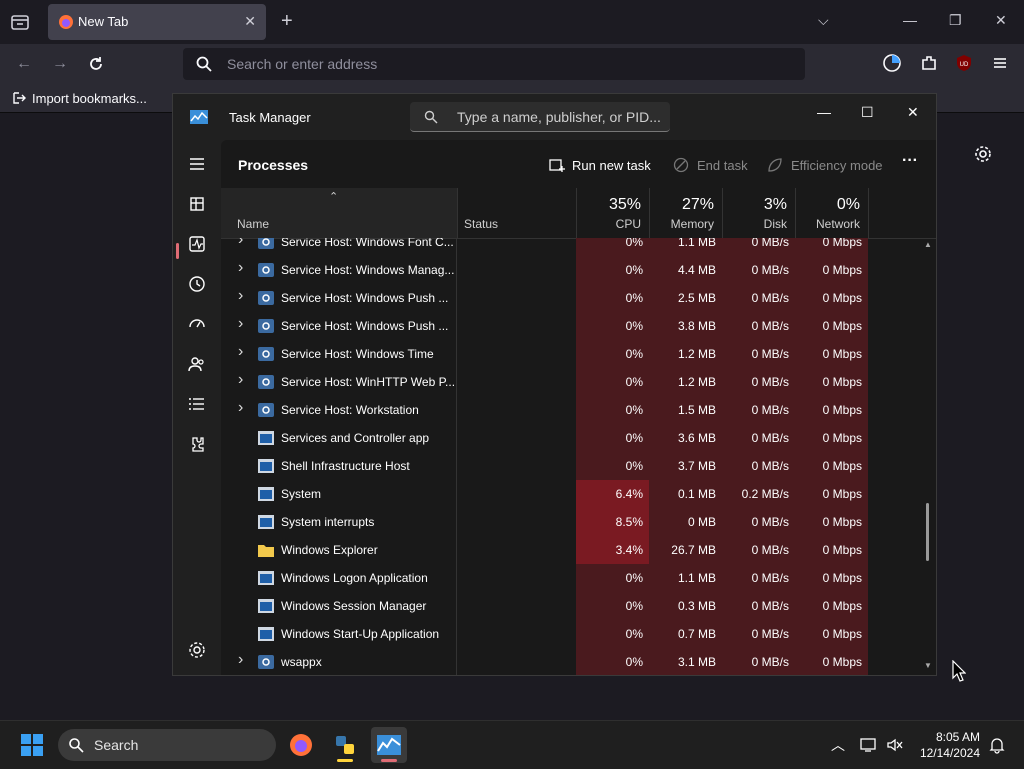 The height and width of the screenshot is (769, 1024). I want to click on scrollbar: ▲ ▼, so click(928, 456).